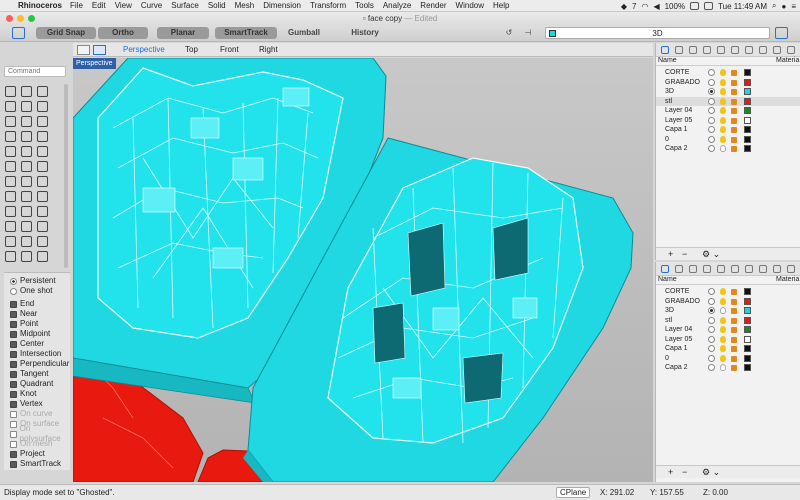  I want to click on search-icon: ⌕, so click(774, 6).